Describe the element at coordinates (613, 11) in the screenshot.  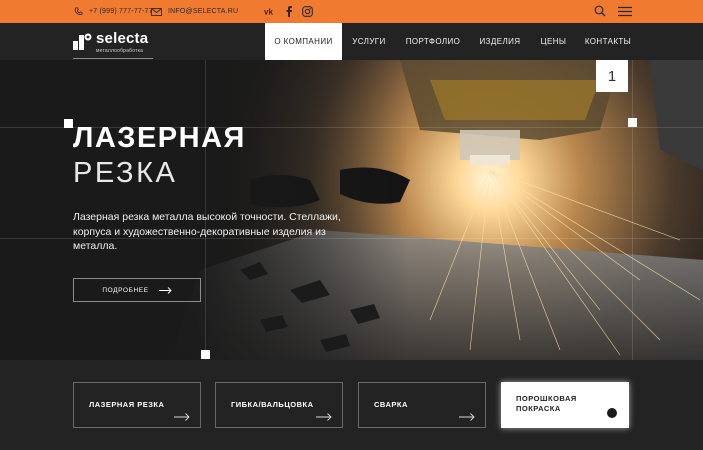
I see `top-tools` at that location.